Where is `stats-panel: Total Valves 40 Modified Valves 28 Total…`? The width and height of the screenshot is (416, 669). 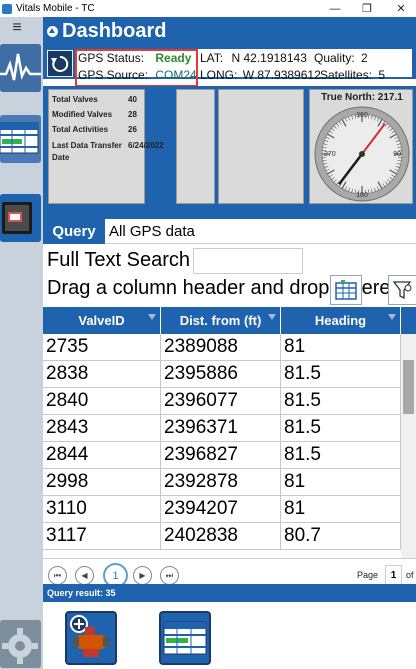
stats-panel: Total Valves 40 Modified Valves 28 Total… is located at coordinates (106, 146).